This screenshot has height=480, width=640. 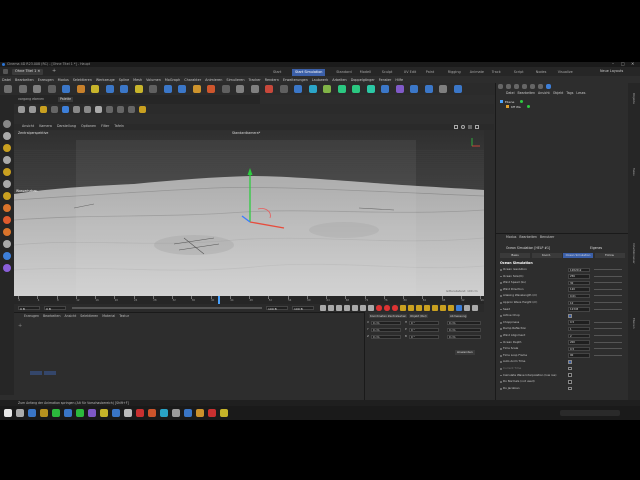 I want to click on z-axis-icon, so click(x=138, y=89).